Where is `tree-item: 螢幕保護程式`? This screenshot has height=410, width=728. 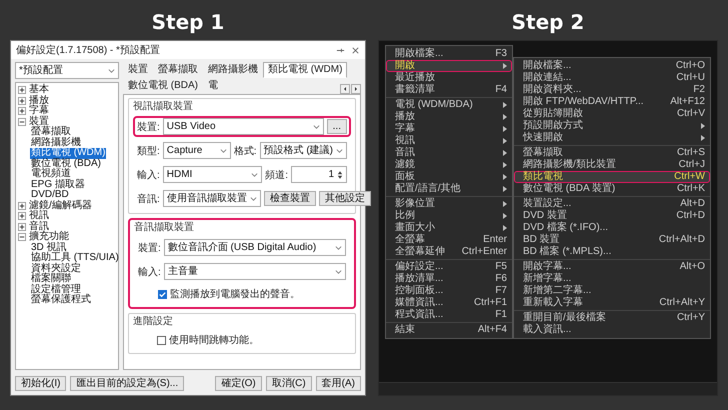 tree-item: 螢幕保護程式 is located at coordinates (61, 300).